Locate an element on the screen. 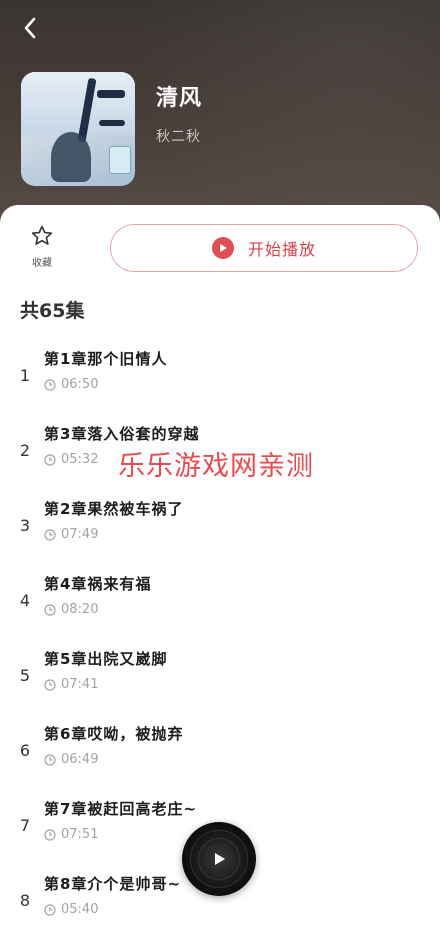 This screenshot has width=440, height=930. play-circle-icon is located at coordinates (222, 248).